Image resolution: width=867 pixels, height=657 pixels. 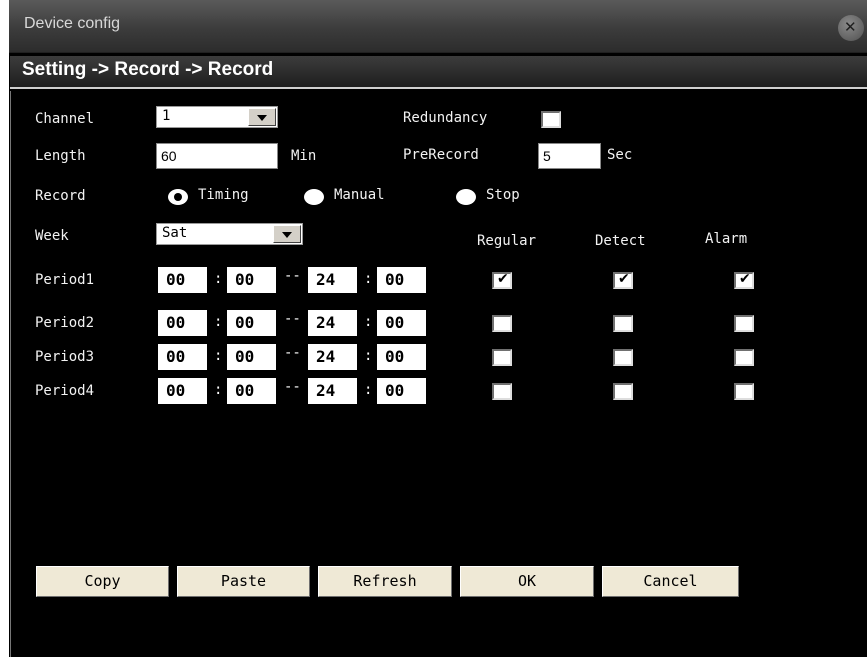 I want to click on radio-timing-label: Timing, so click(x=223, y=195).